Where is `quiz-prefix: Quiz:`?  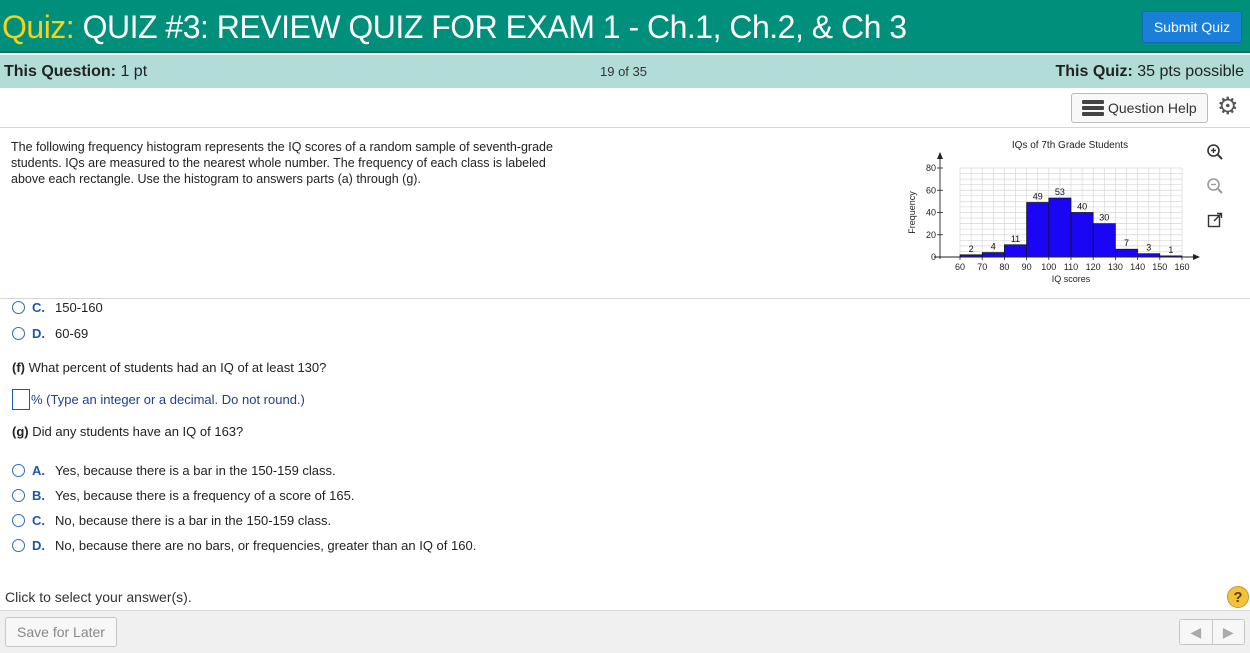 quiz-prefix: Quiz: is located at coordinates (38, 27).